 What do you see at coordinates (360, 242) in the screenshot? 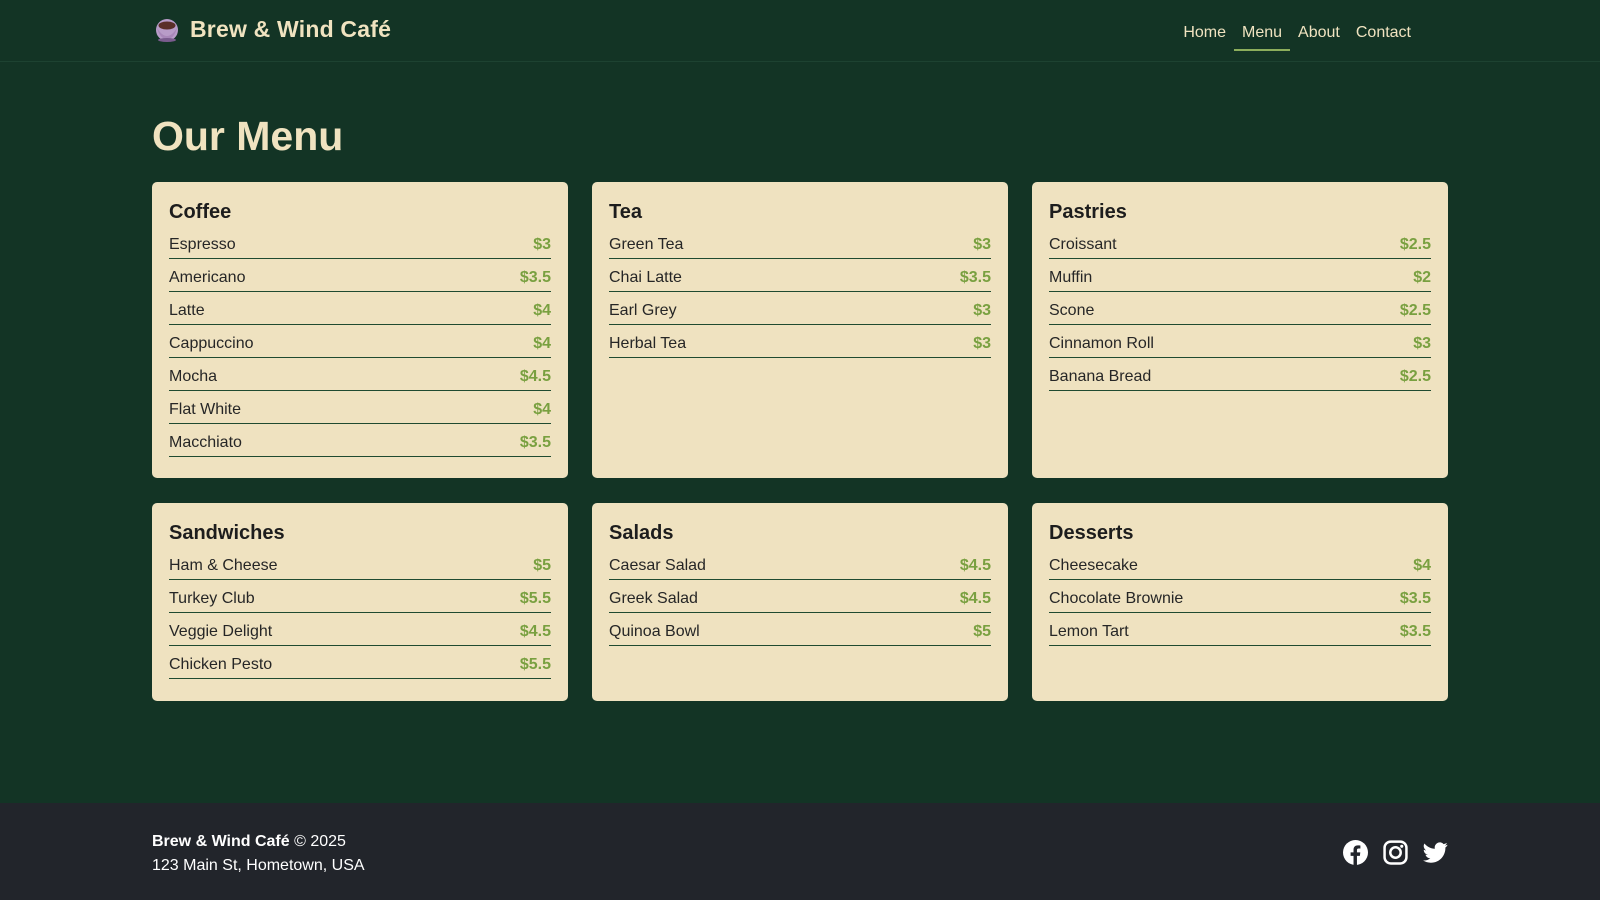
I see `menu-item: Espresso $3` at bounding box center [360, 242].